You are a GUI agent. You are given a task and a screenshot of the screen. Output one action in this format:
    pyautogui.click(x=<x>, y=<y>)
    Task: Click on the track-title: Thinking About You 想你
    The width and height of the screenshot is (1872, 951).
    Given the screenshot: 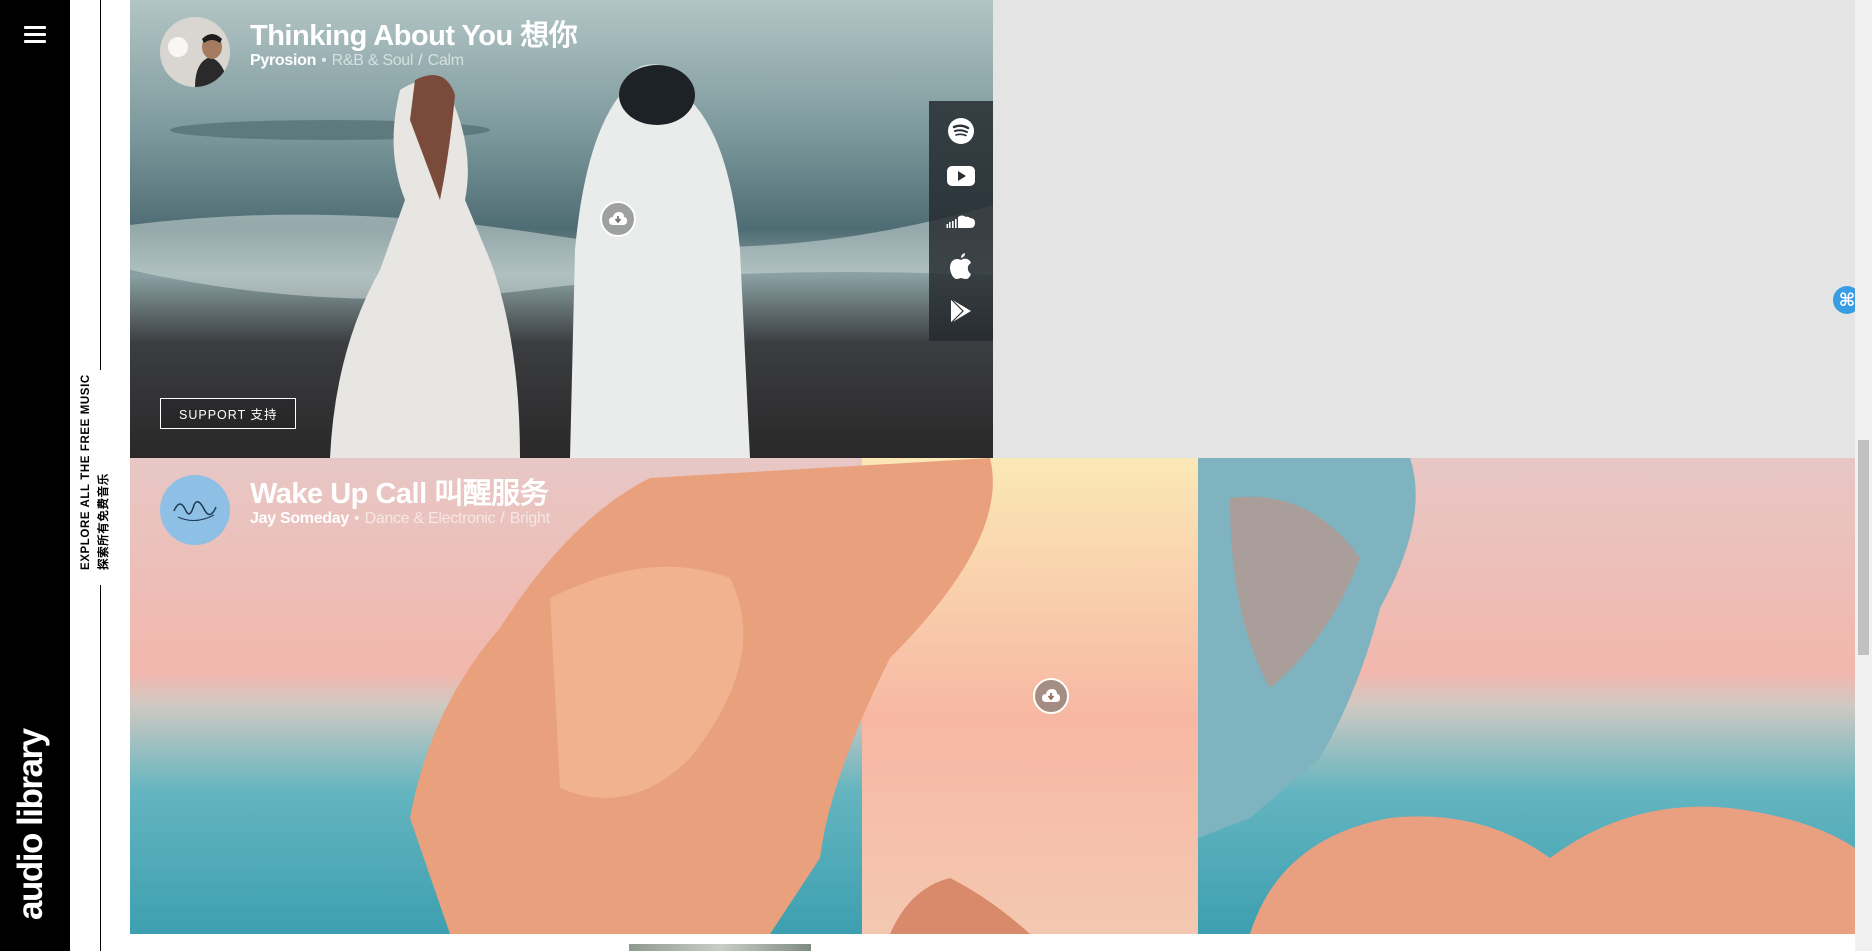 What is the action you would take?
    pyautogui.click(x=414, y=33)
    